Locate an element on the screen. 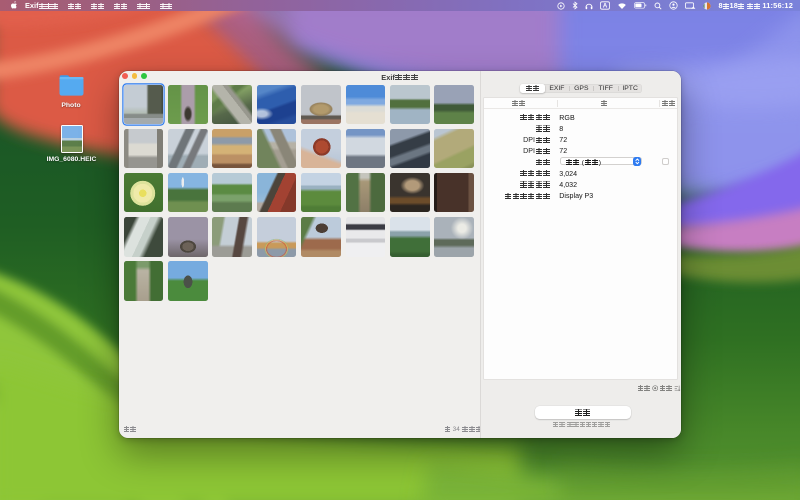 This screenshot has width=800, height=500. svg-text: A is located at coordinates (604, 7).